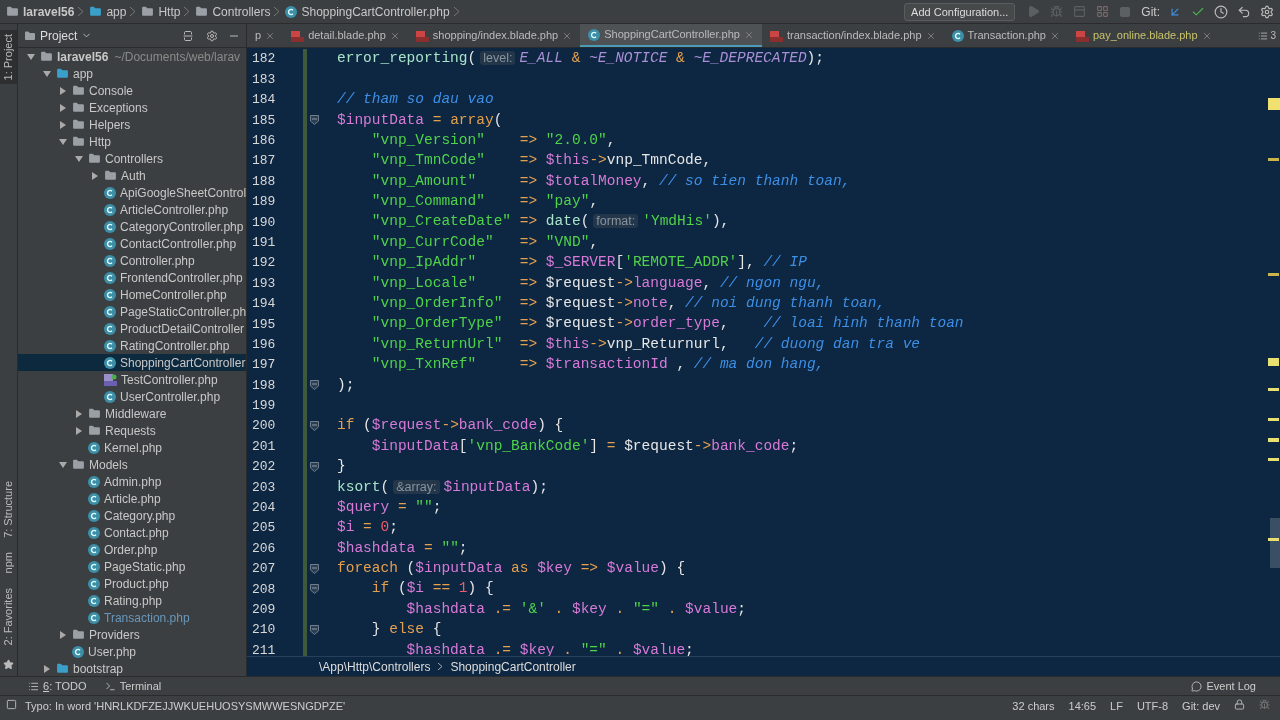  I want to click on git-label: Git:, so click(1150, 12).